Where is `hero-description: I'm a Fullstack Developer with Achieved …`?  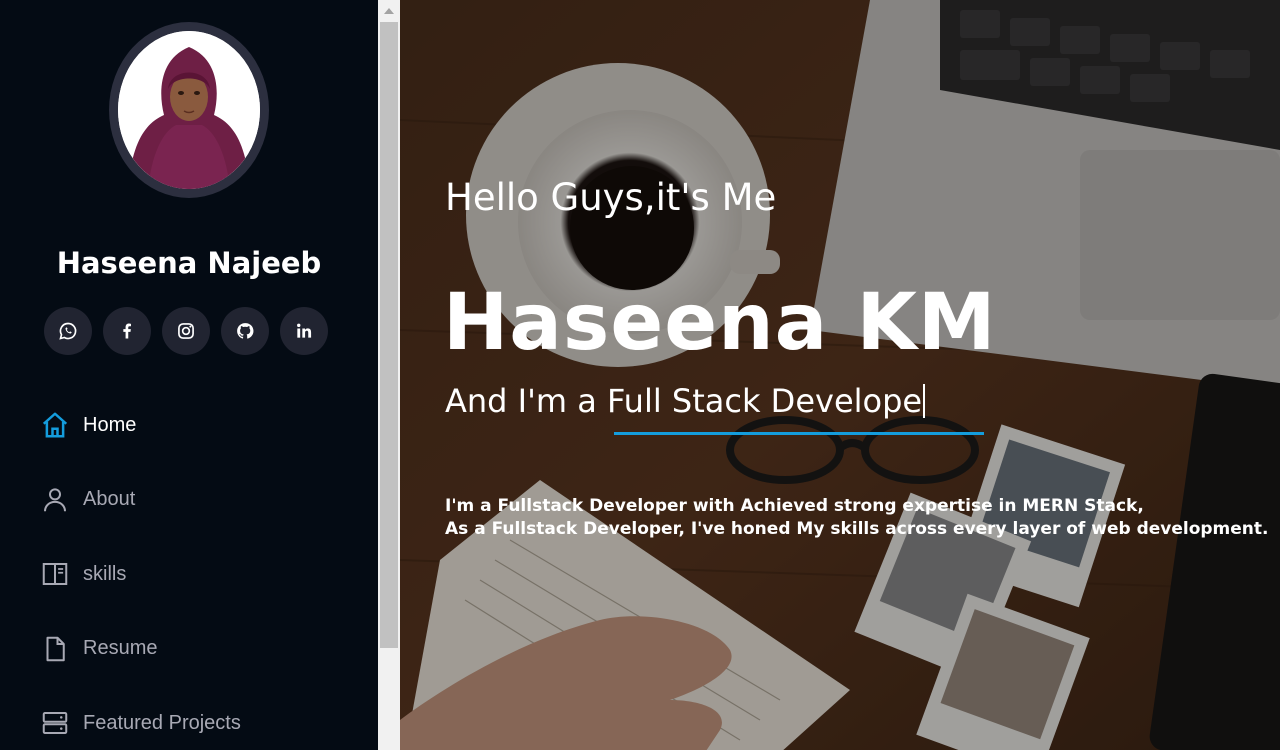 hero-description: I'm a Fullstack Developer with Achieved … is located at coordinates (856, 518).